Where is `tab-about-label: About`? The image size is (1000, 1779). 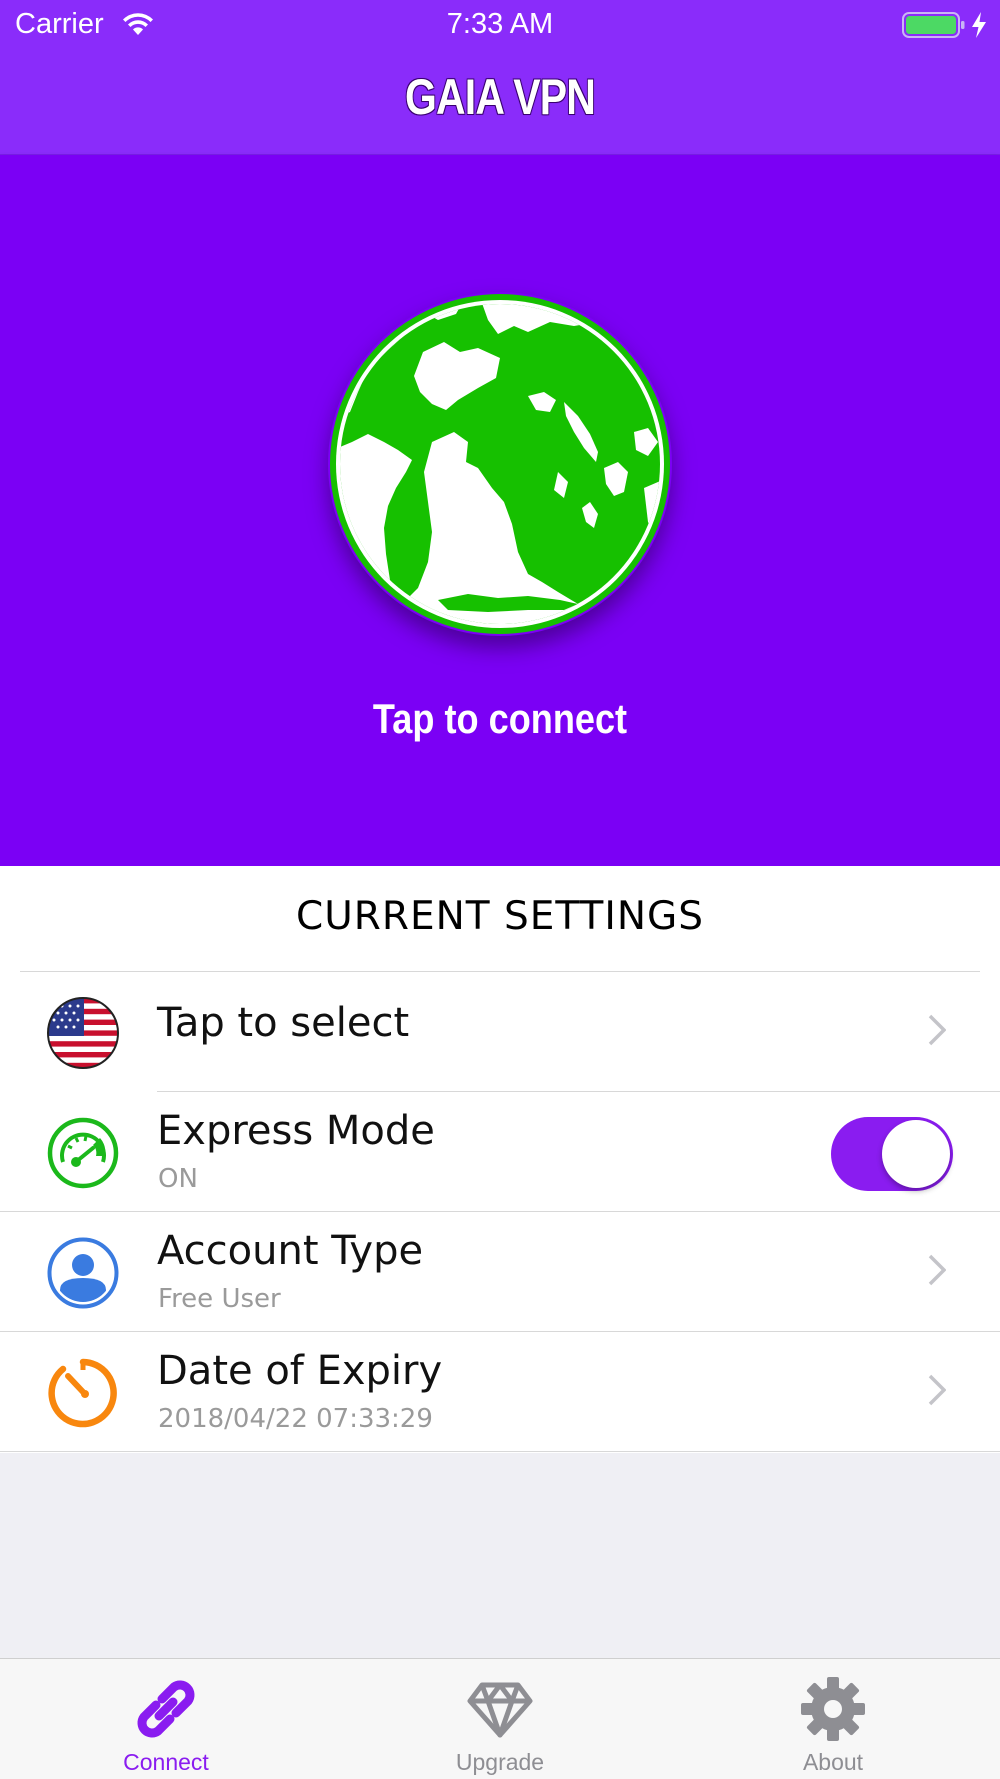 tab-about-label: About is located at coordinates (833, 1762).